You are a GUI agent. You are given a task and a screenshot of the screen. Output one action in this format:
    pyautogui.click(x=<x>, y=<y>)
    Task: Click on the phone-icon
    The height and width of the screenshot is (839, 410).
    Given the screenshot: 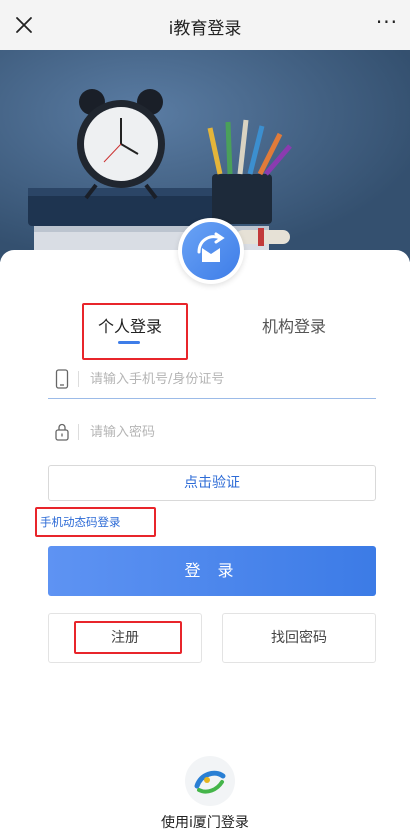 What is the action you would take?
    pyautogui.click(x=62, y=379)
    